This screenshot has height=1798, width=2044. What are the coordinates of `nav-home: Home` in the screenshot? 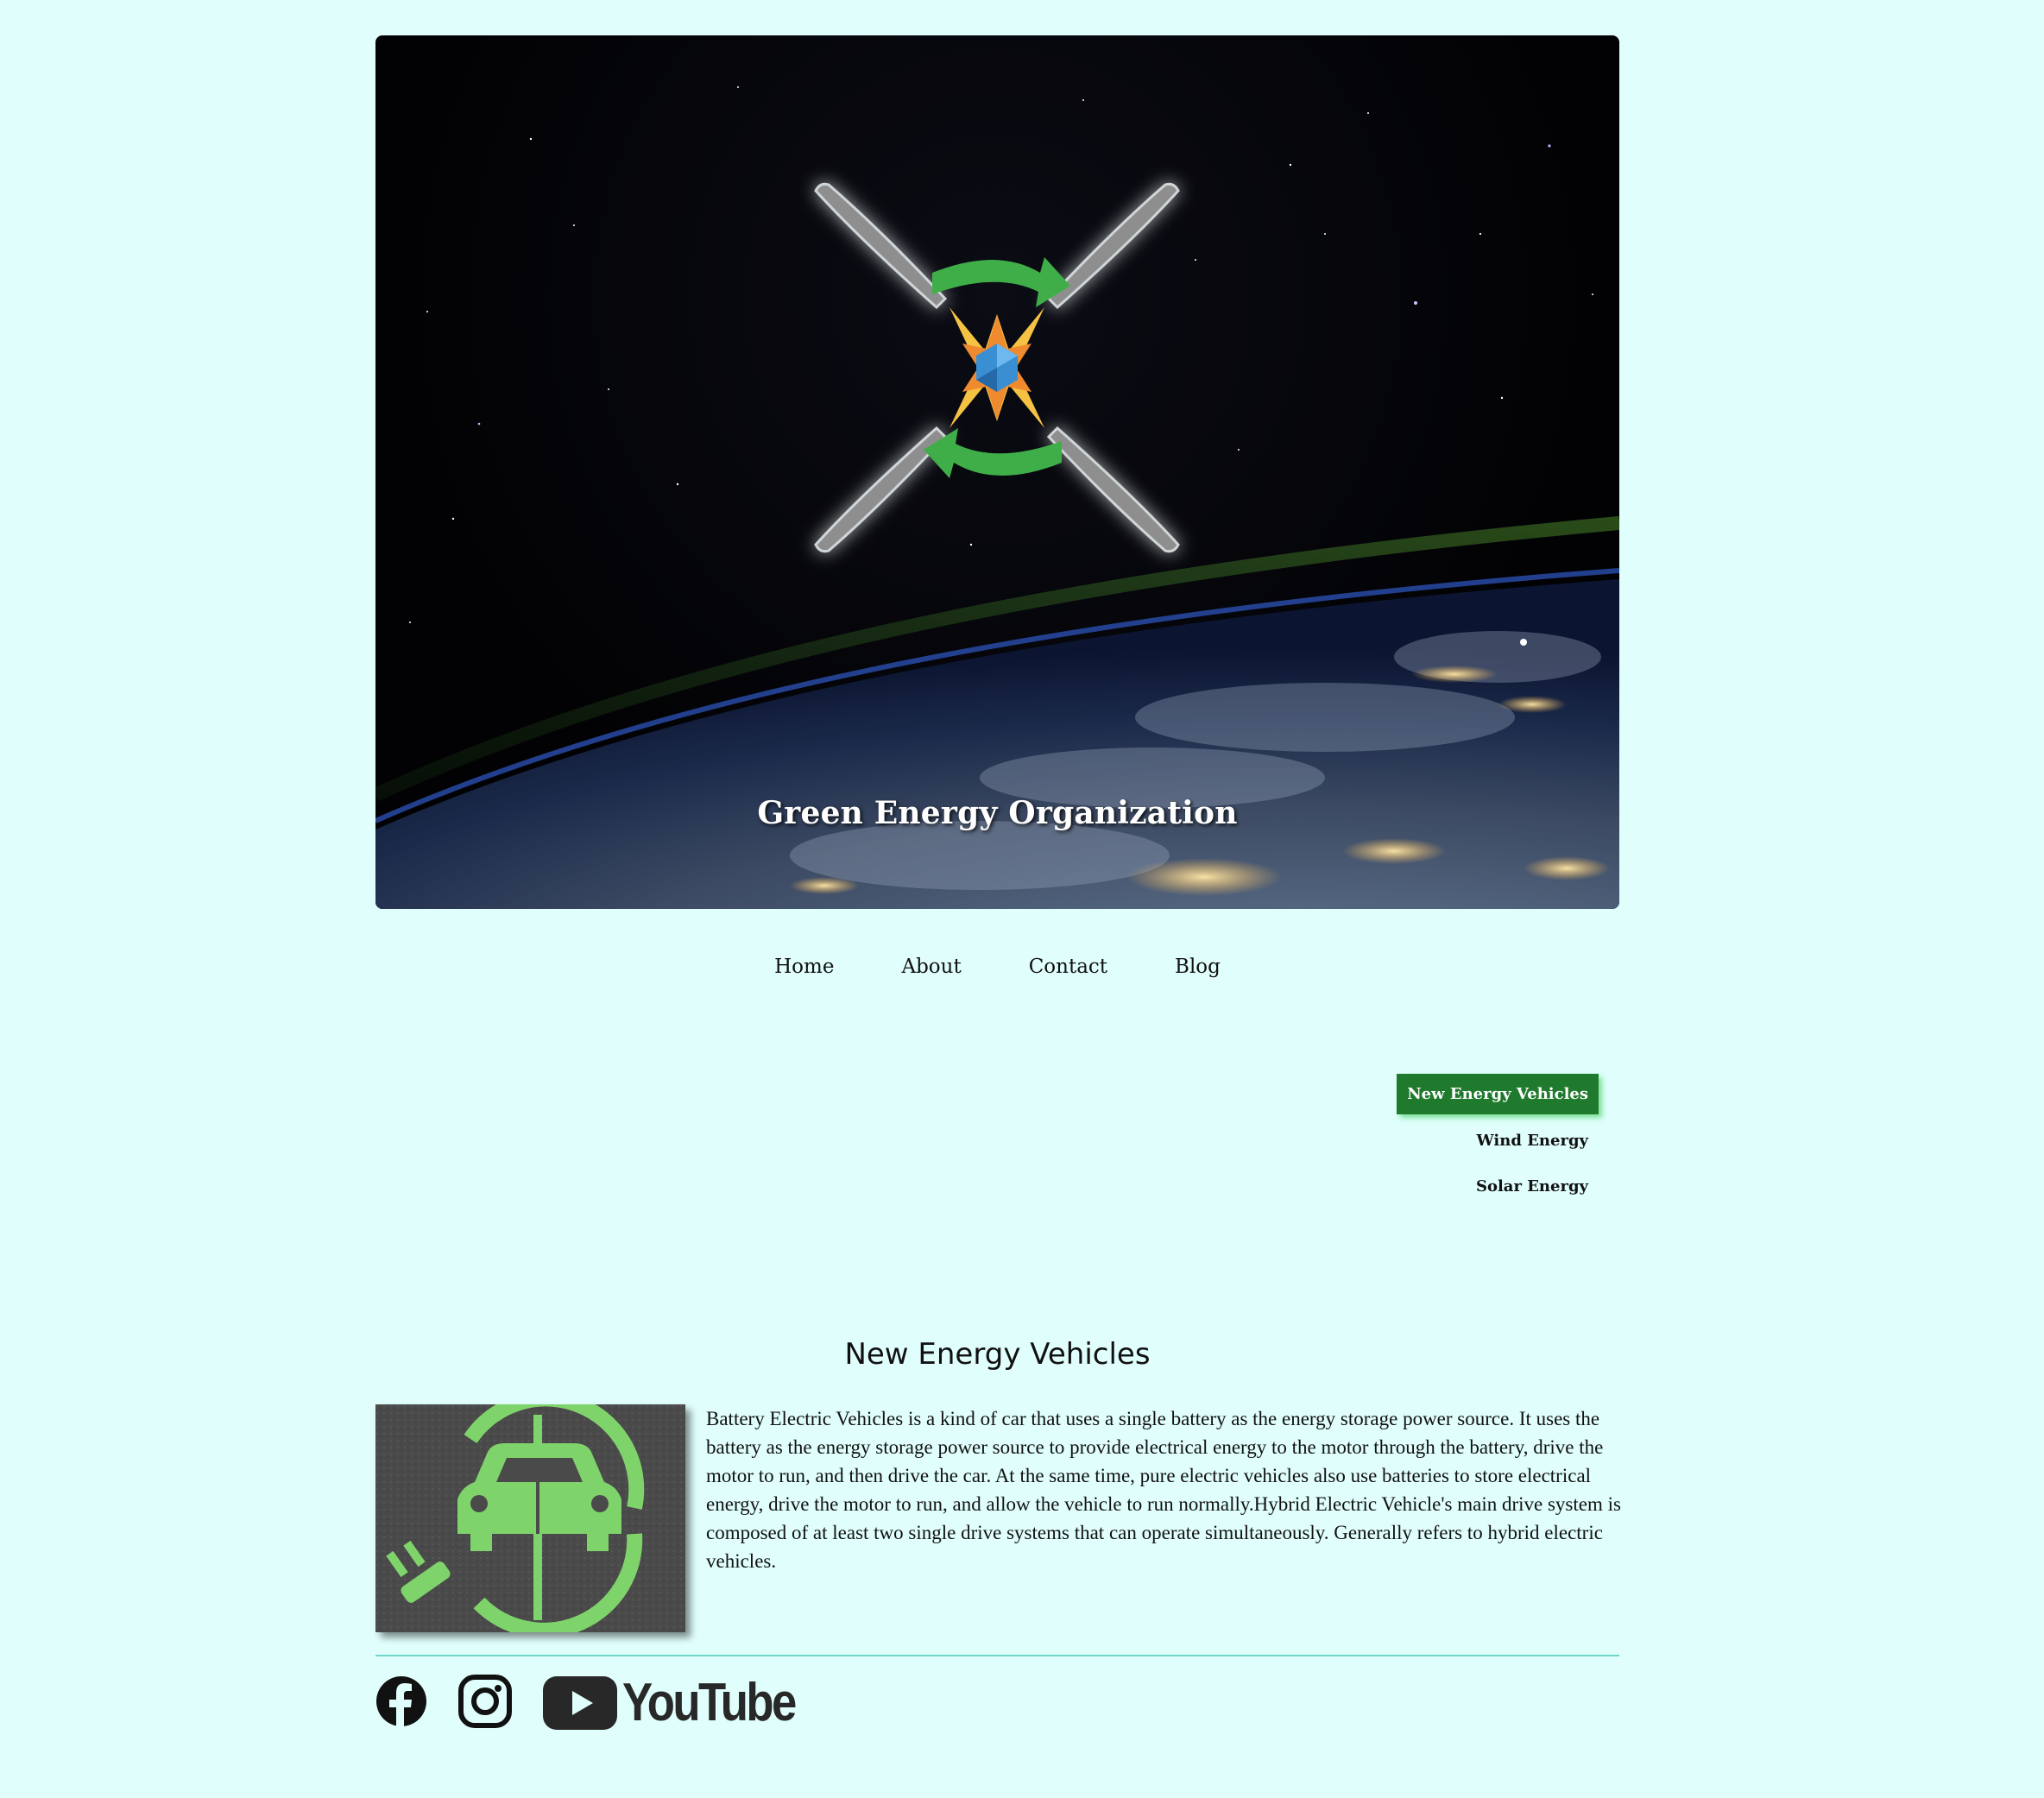 It's located at (804, 967).